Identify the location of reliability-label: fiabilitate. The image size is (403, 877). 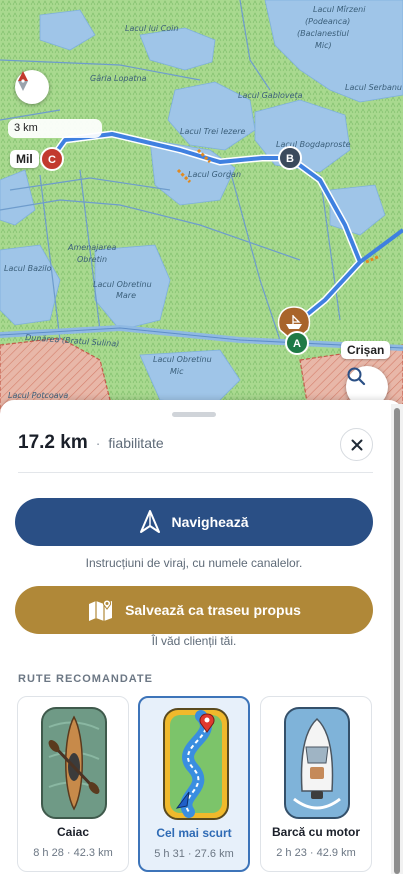
(136, 443).